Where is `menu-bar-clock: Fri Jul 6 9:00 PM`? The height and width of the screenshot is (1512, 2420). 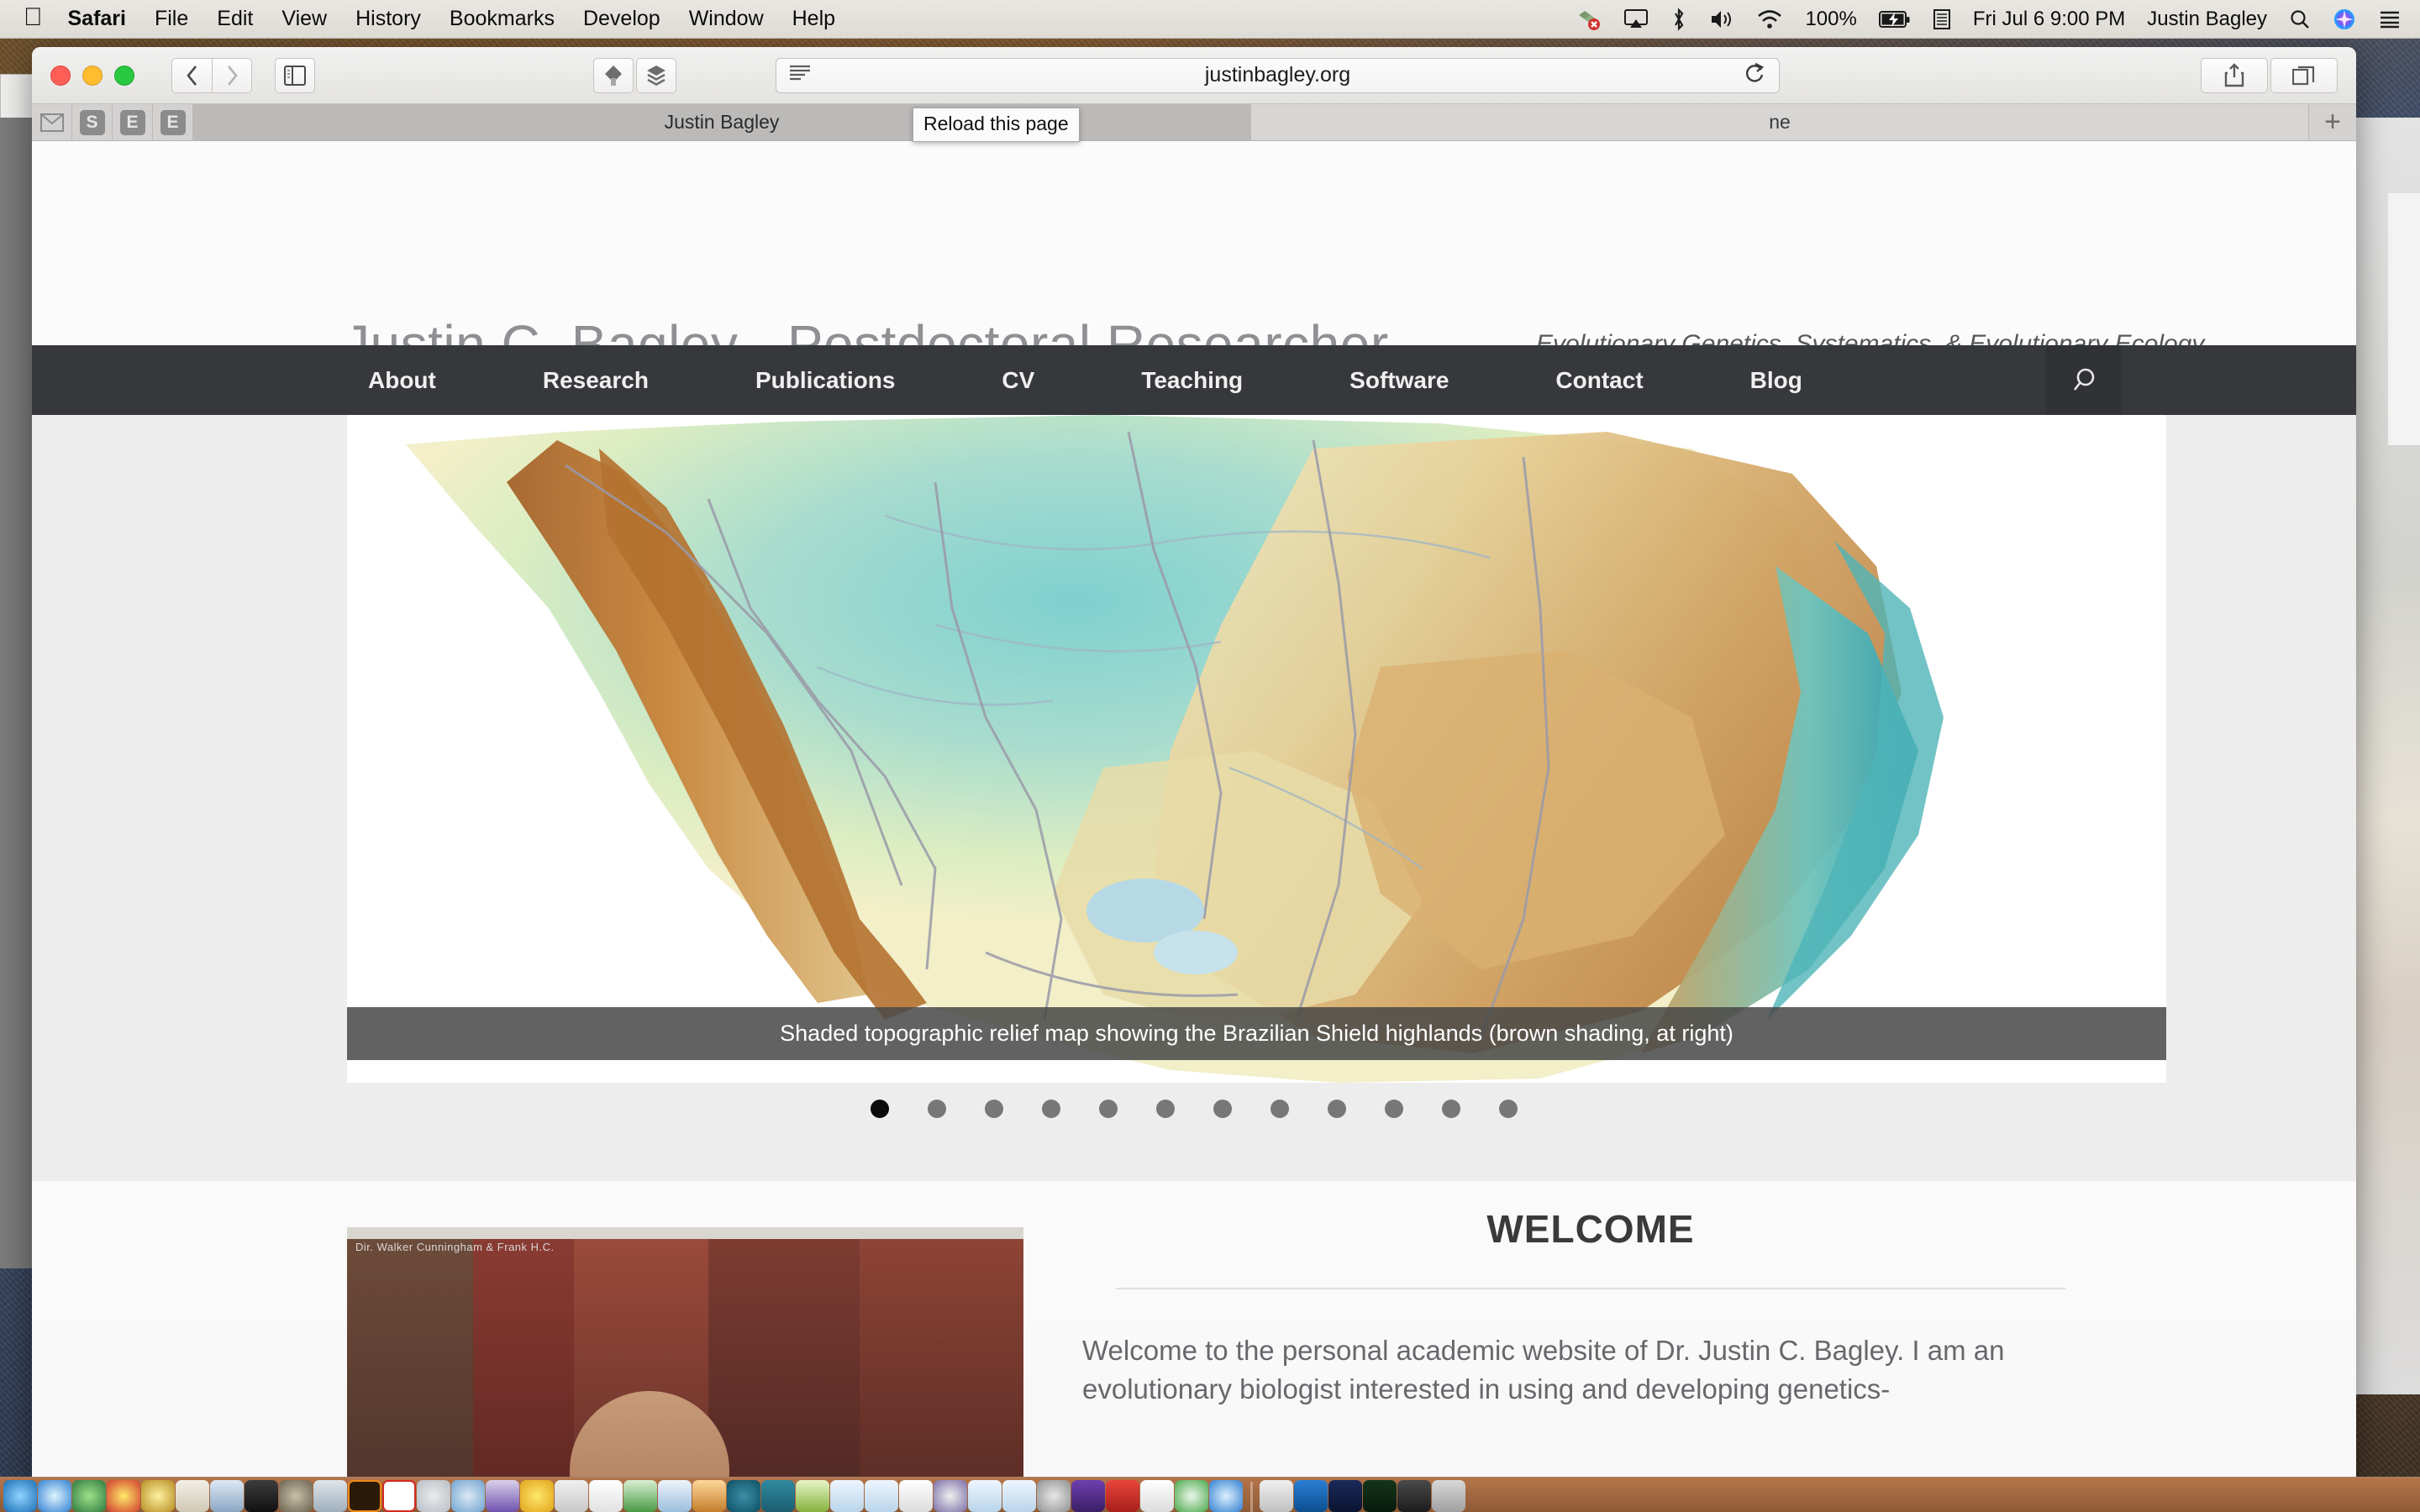
menu-bar-clock: Fri Jul 6 9:00 PM is located at coordinates (2049, 19).